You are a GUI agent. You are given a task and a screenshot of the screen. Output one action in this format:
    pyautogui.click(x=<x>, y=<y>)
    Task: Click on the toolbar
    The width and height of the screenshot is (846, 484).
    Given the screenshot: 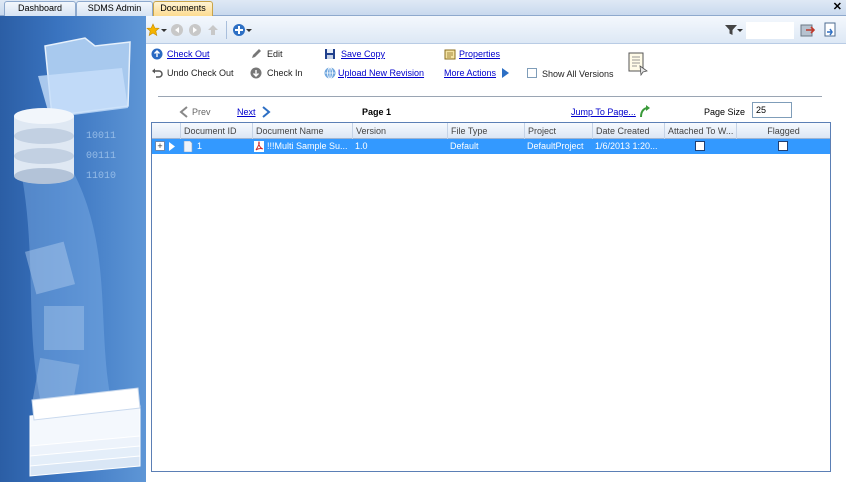 What is the action you would take?
    pyautogui.click(x=496, y=30)
    